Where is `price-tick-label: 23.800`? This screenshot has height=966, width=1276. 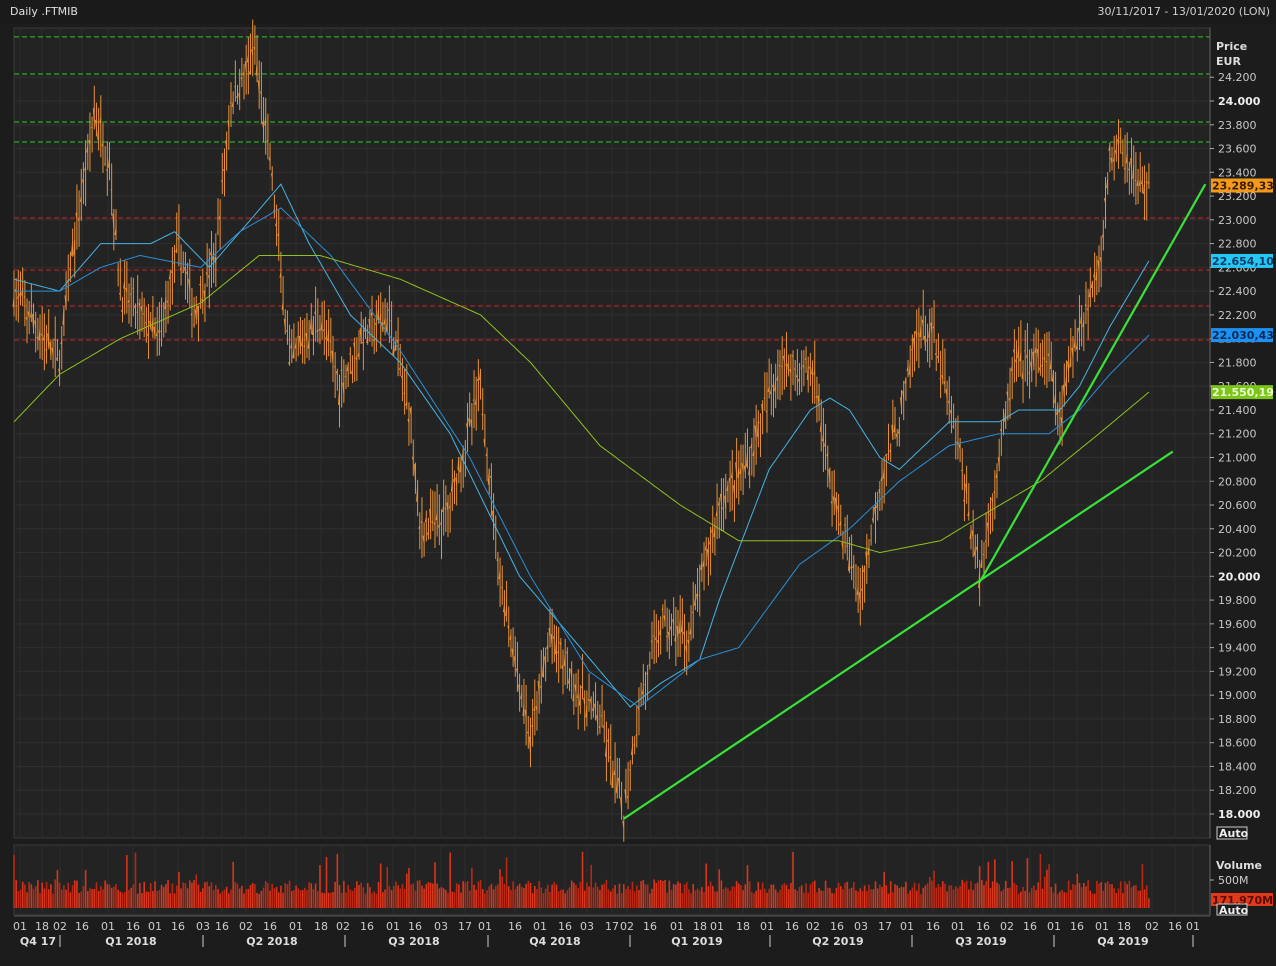
price-tick-label: 23.800 is located at coordinates (1237, 125).